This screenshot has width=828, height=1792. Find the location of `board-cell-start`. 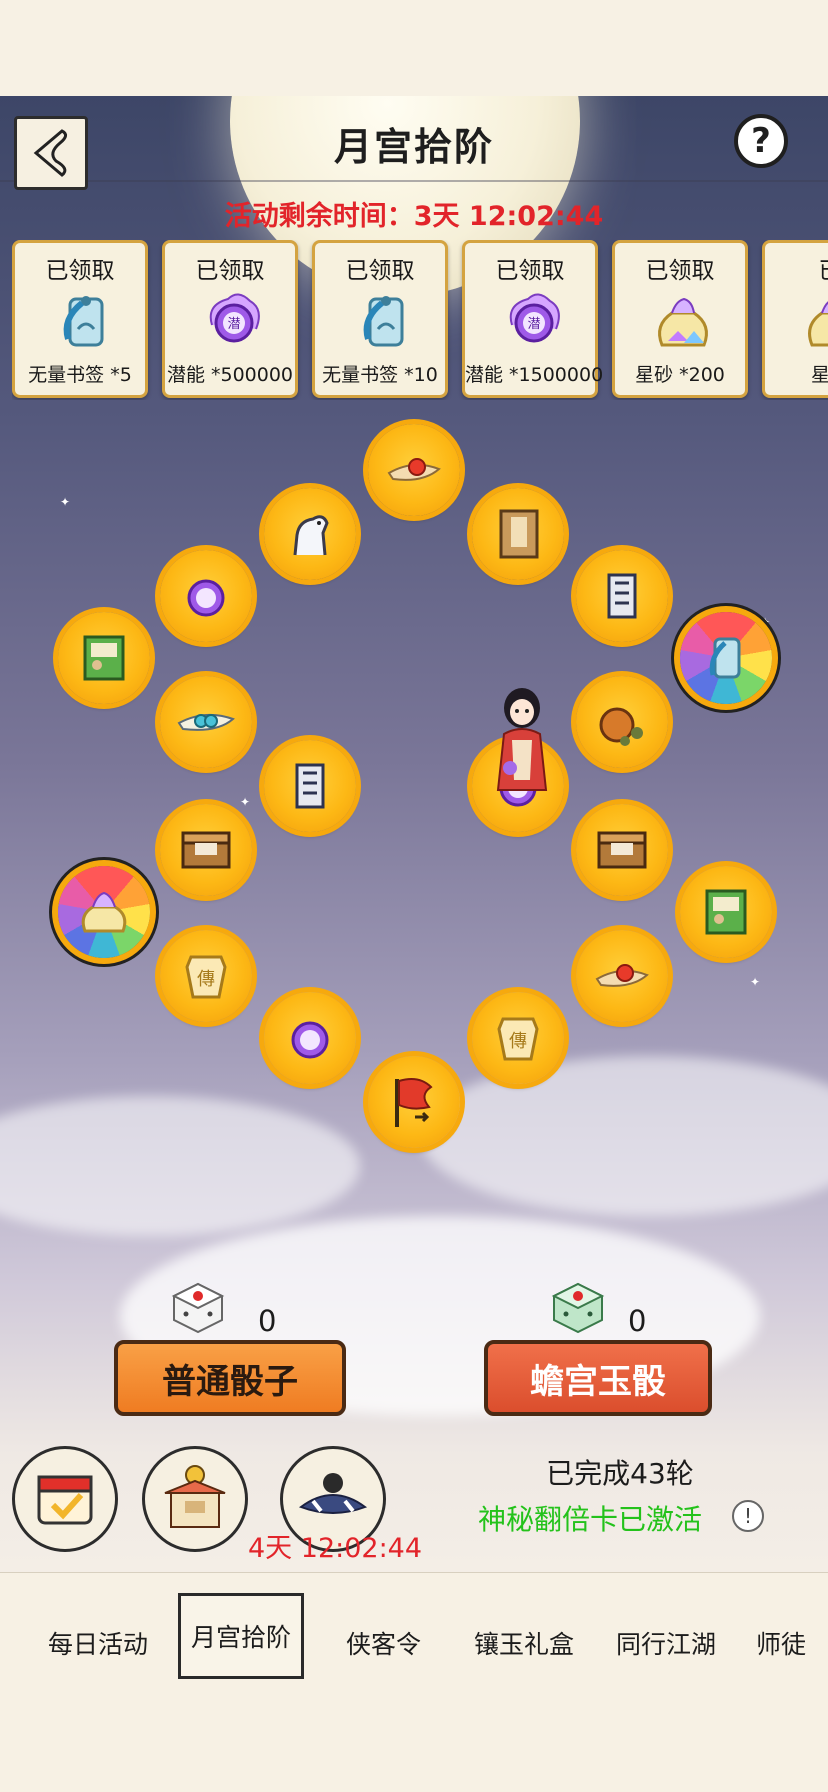

board-cell-start is located at coordinates (414, 1102).